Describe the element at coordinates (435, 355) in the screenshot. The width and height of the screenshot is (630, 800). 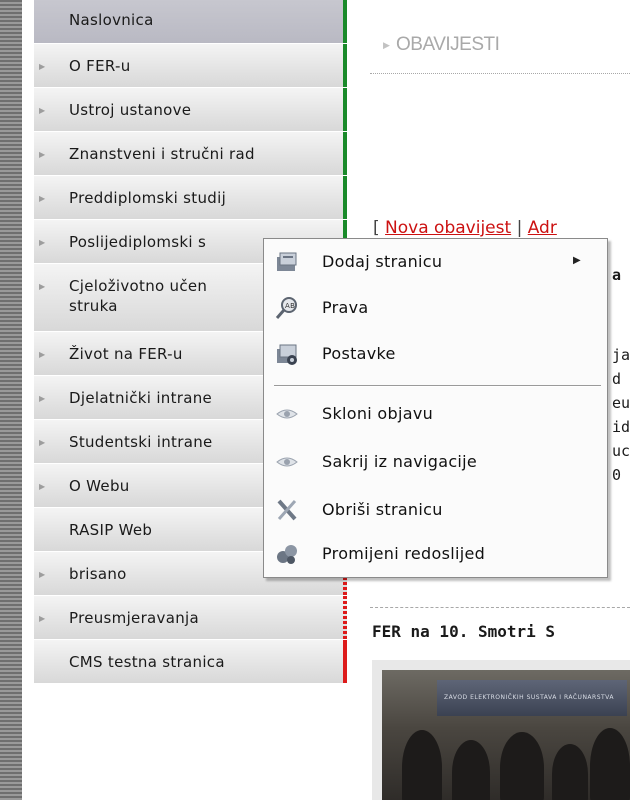
I see `menu-item-settings: Postavke` at that location.